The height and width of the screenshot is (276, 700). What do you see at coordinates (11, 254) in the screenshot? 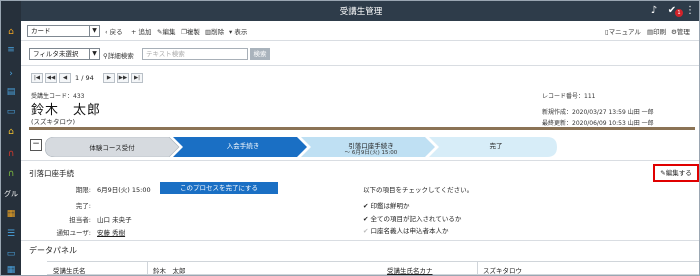
I see `message-icon: ▭` at bounding box center [11, 254].